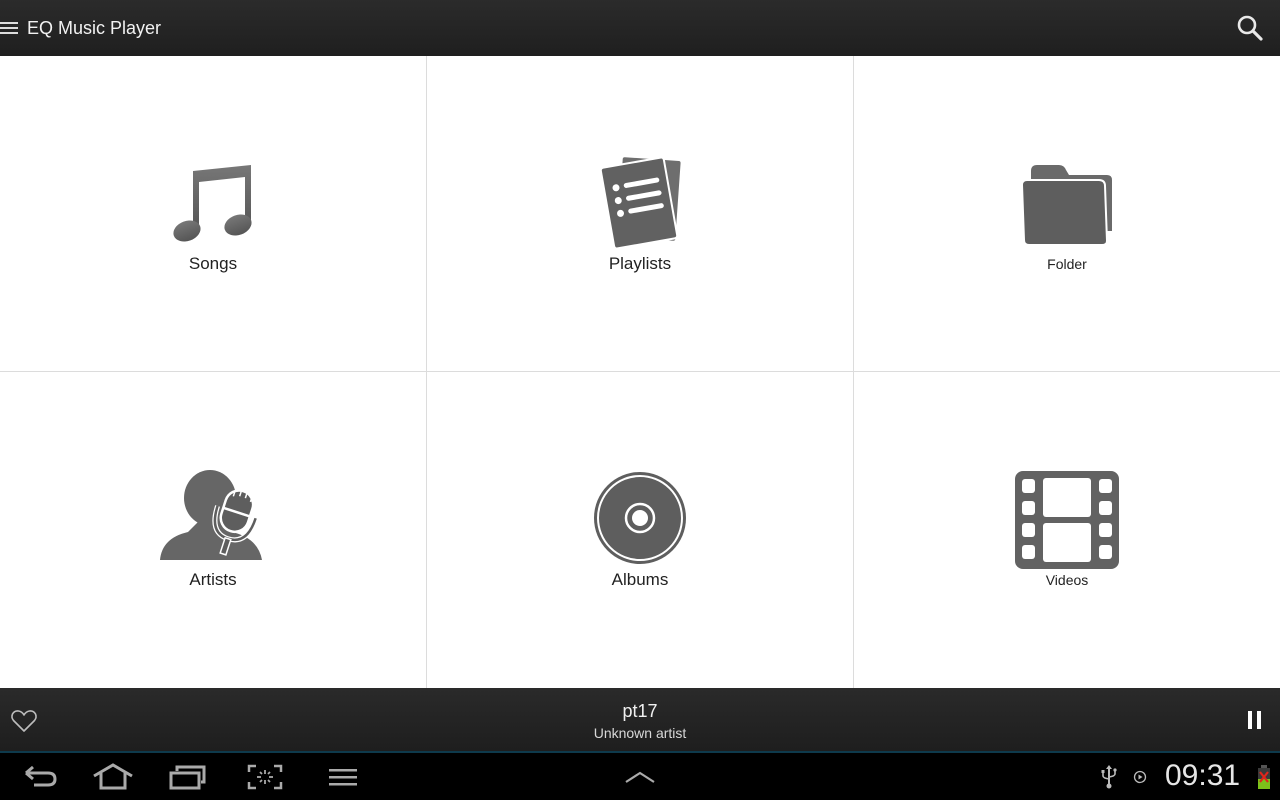  I want to click on playlist-icon, so click(640, 202).